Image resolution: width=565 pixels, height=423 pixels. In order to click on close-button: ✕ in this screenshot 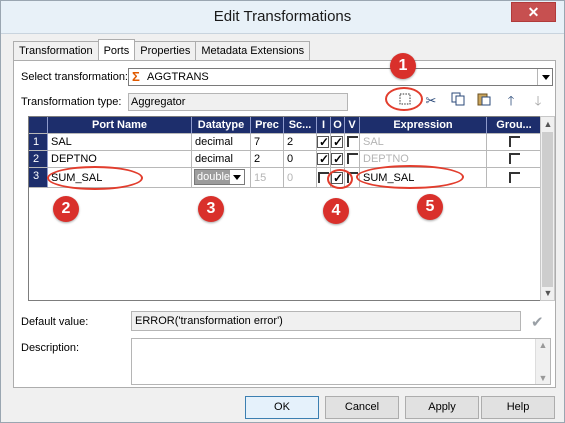, I will do `click(533, 12)`.